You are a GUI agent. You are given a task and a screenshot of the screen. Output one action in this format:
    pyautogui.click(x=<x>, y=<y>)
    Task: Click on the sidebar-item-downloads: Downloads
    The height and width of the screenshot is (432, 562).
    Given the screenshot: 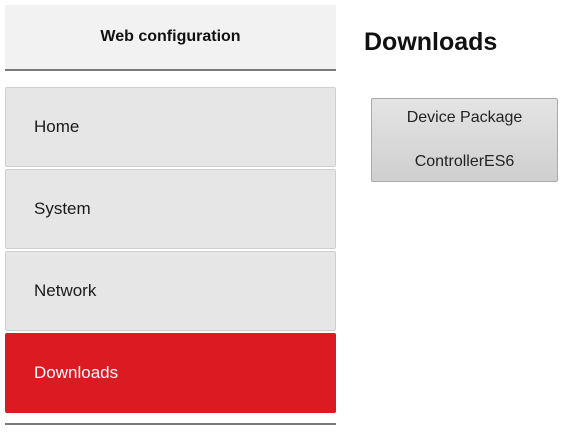 What is the action you would take?
    pyautogui.click(x=170, y=373)
    